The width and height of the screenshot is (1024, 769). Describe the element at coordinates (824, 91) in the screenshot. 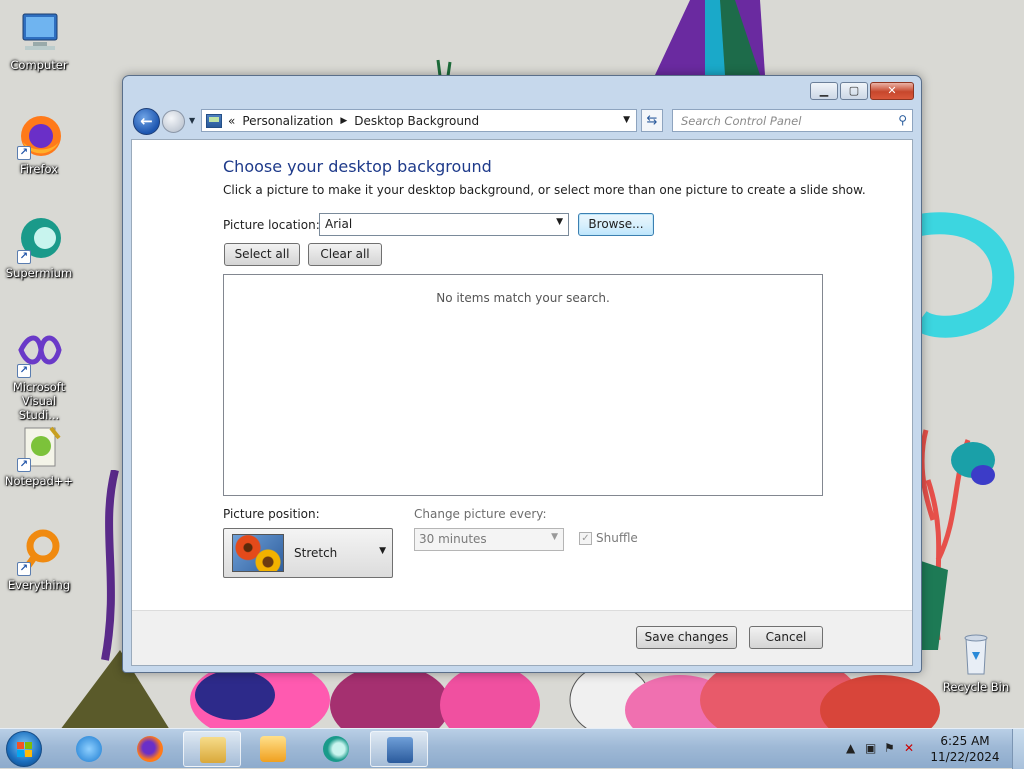

I see `minimize-button: ▁` at that location.